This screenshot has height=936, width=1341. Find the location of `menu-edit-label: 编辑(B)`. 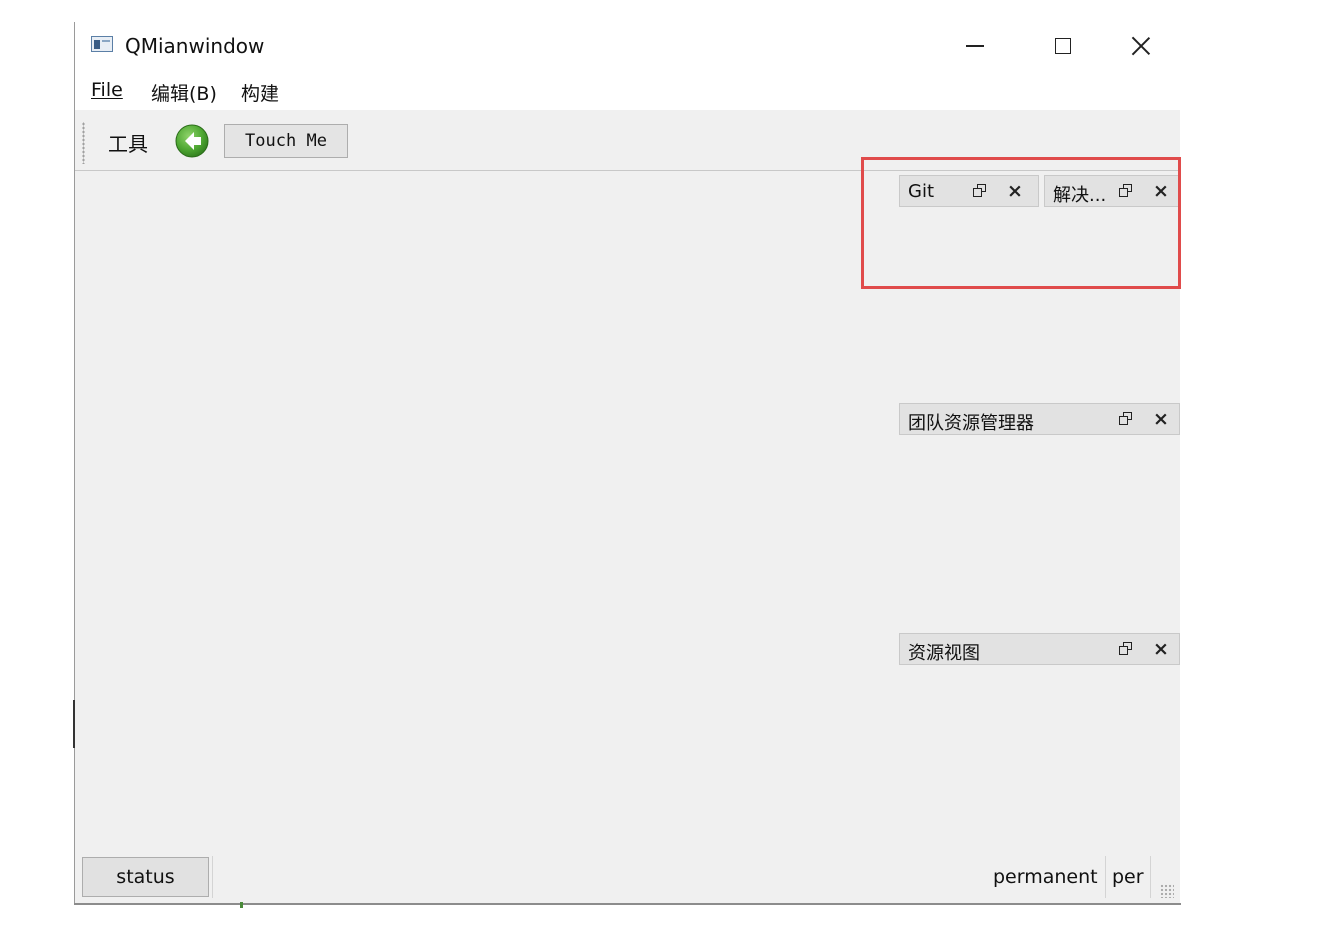

menu-edit-label: 编辑(B) is located at coordinates (184, 94).